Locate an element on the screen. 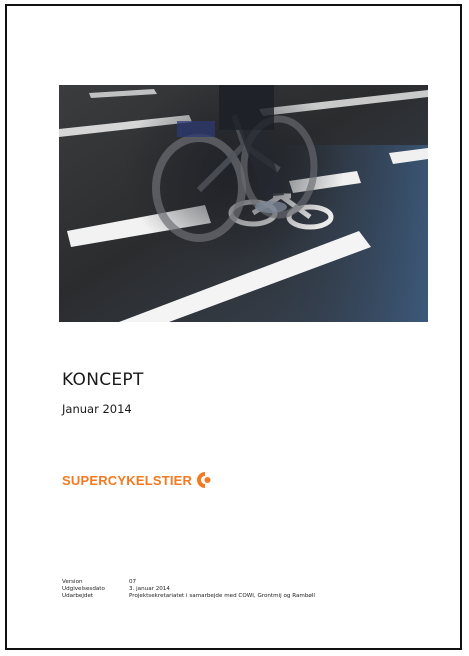 This screenshot has height=656, width=469. meta-value: 07 is located at coordinates (133, 582).